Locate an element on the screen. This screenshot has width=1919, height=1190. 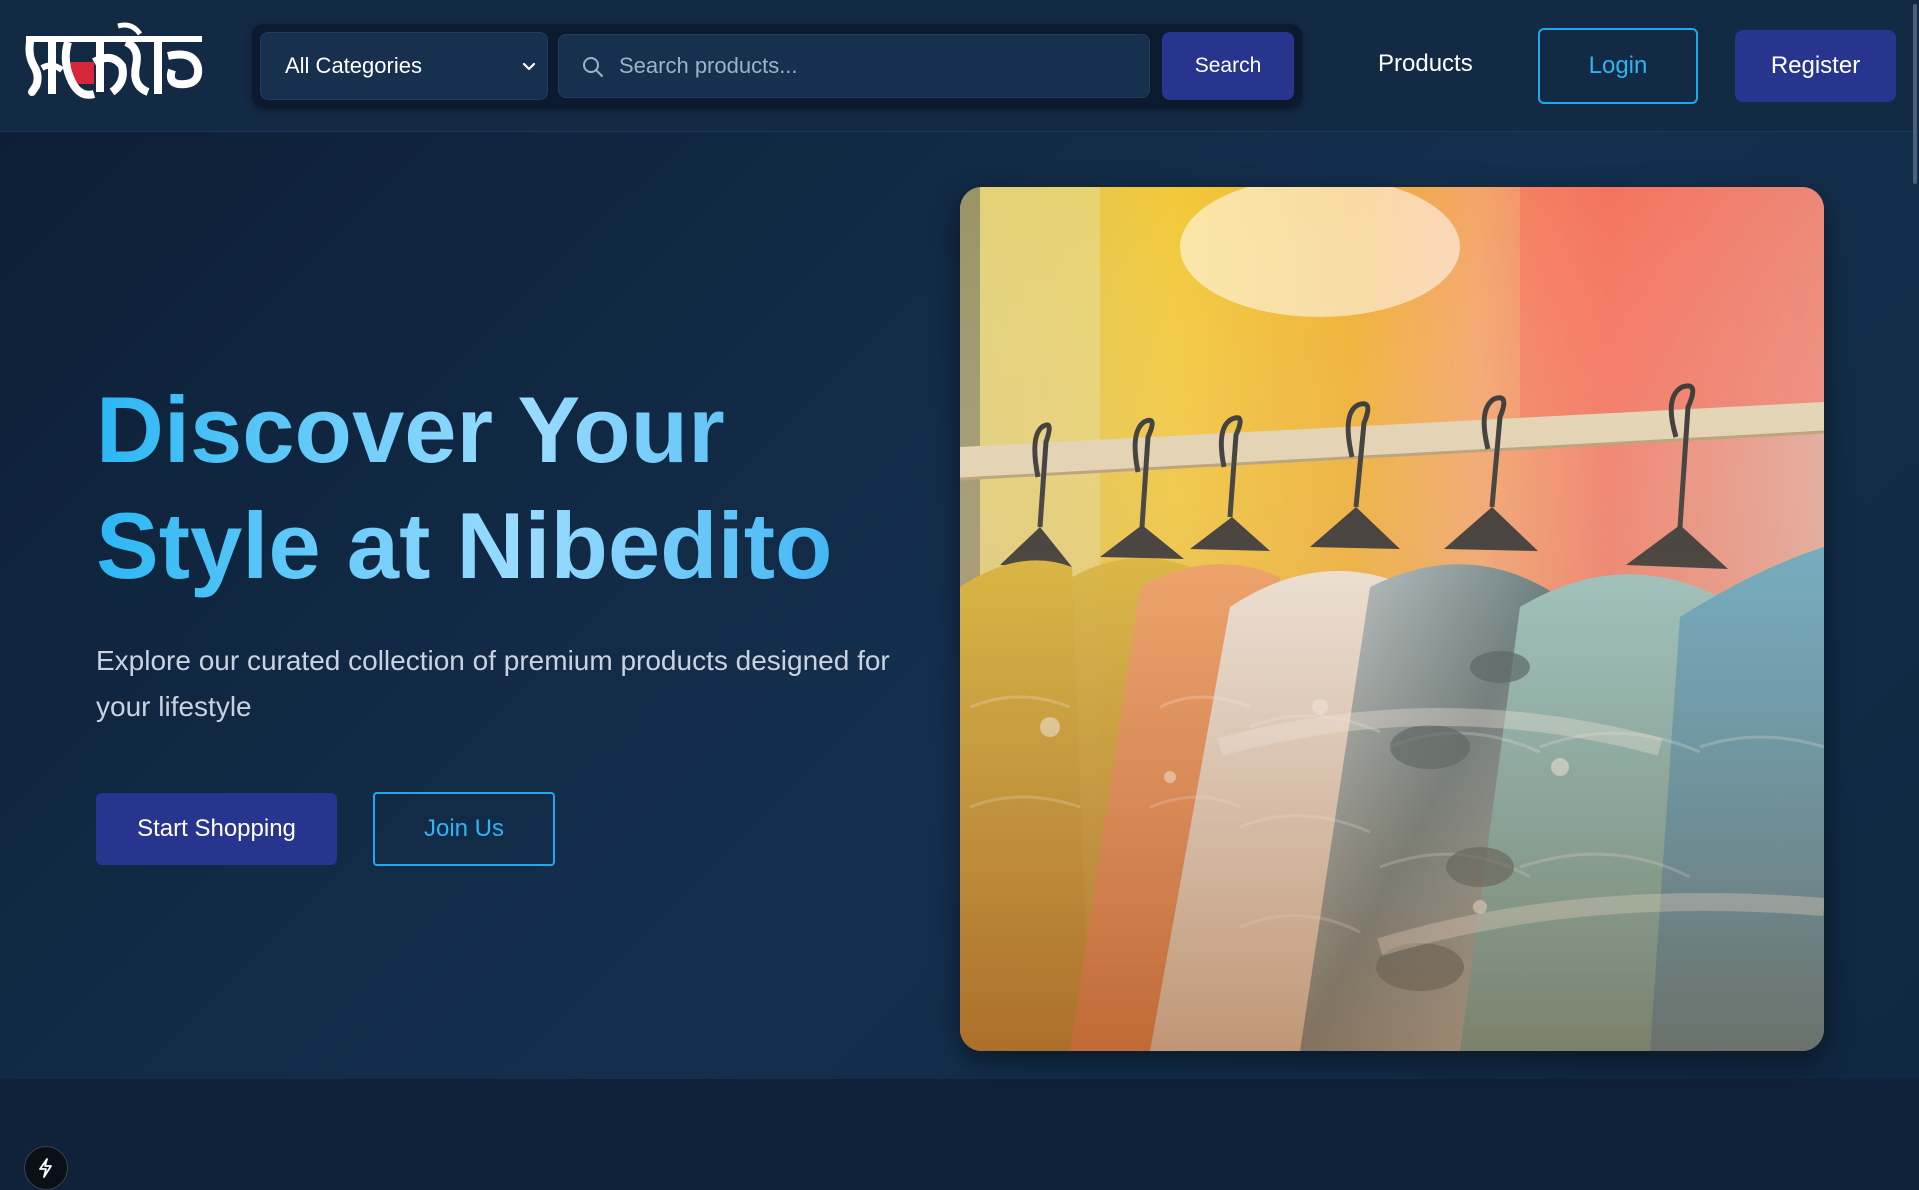
search-input-wrapper is located at coordinates (854, 66).